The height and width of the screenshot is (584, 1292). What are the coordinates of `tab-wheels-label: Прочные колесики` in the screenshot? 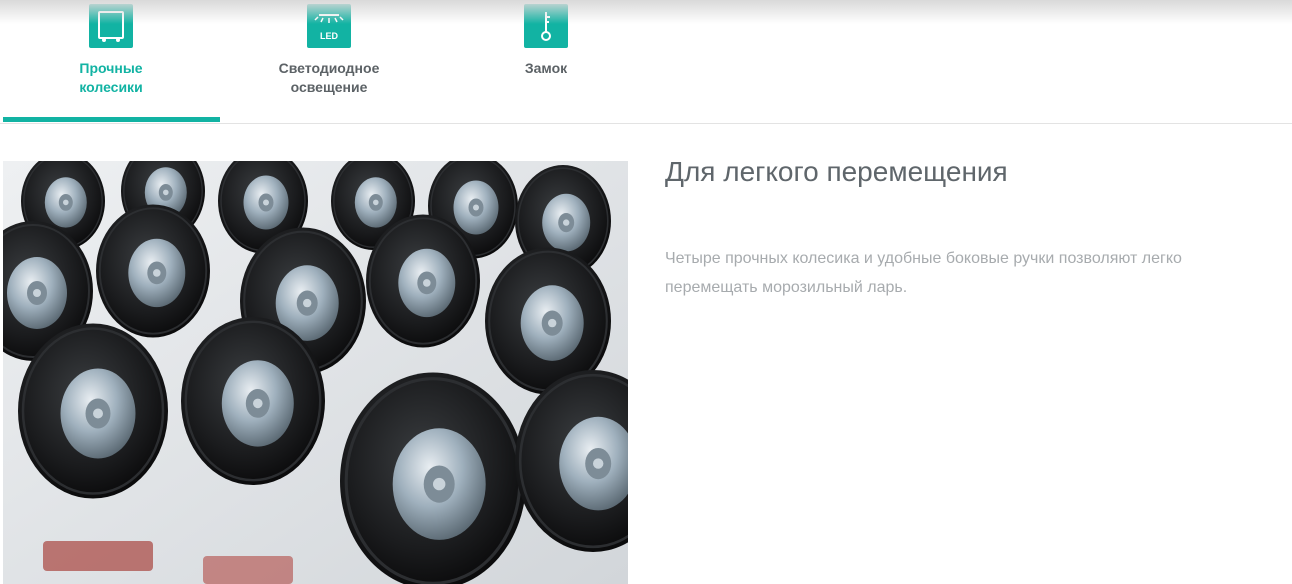 It's located at (111, 77).